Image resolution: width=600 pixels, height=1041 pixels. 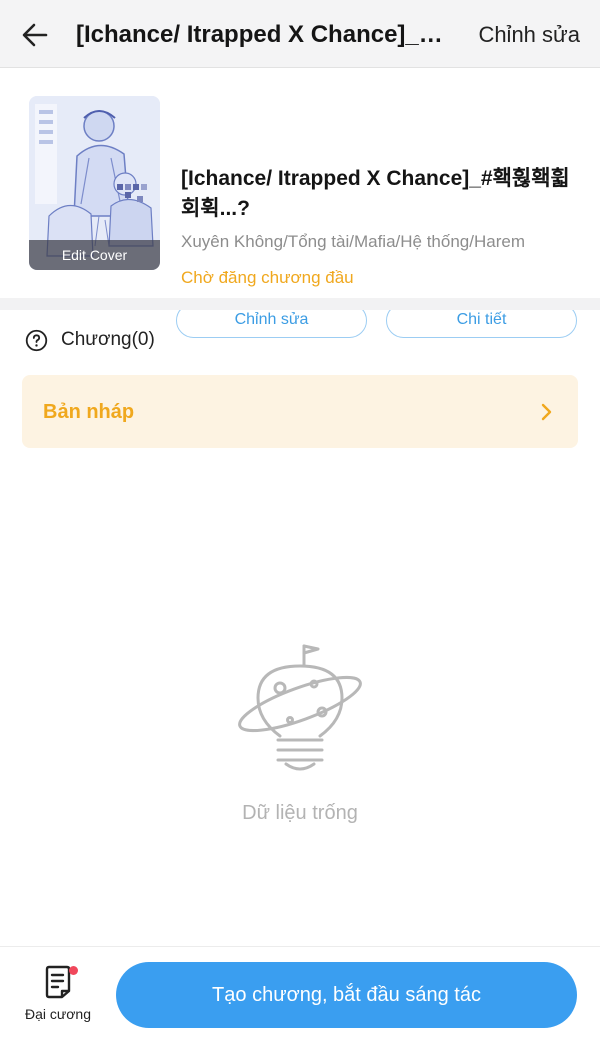 I want to click on planet-lightbulb-icon, so click(x=300, y=707).